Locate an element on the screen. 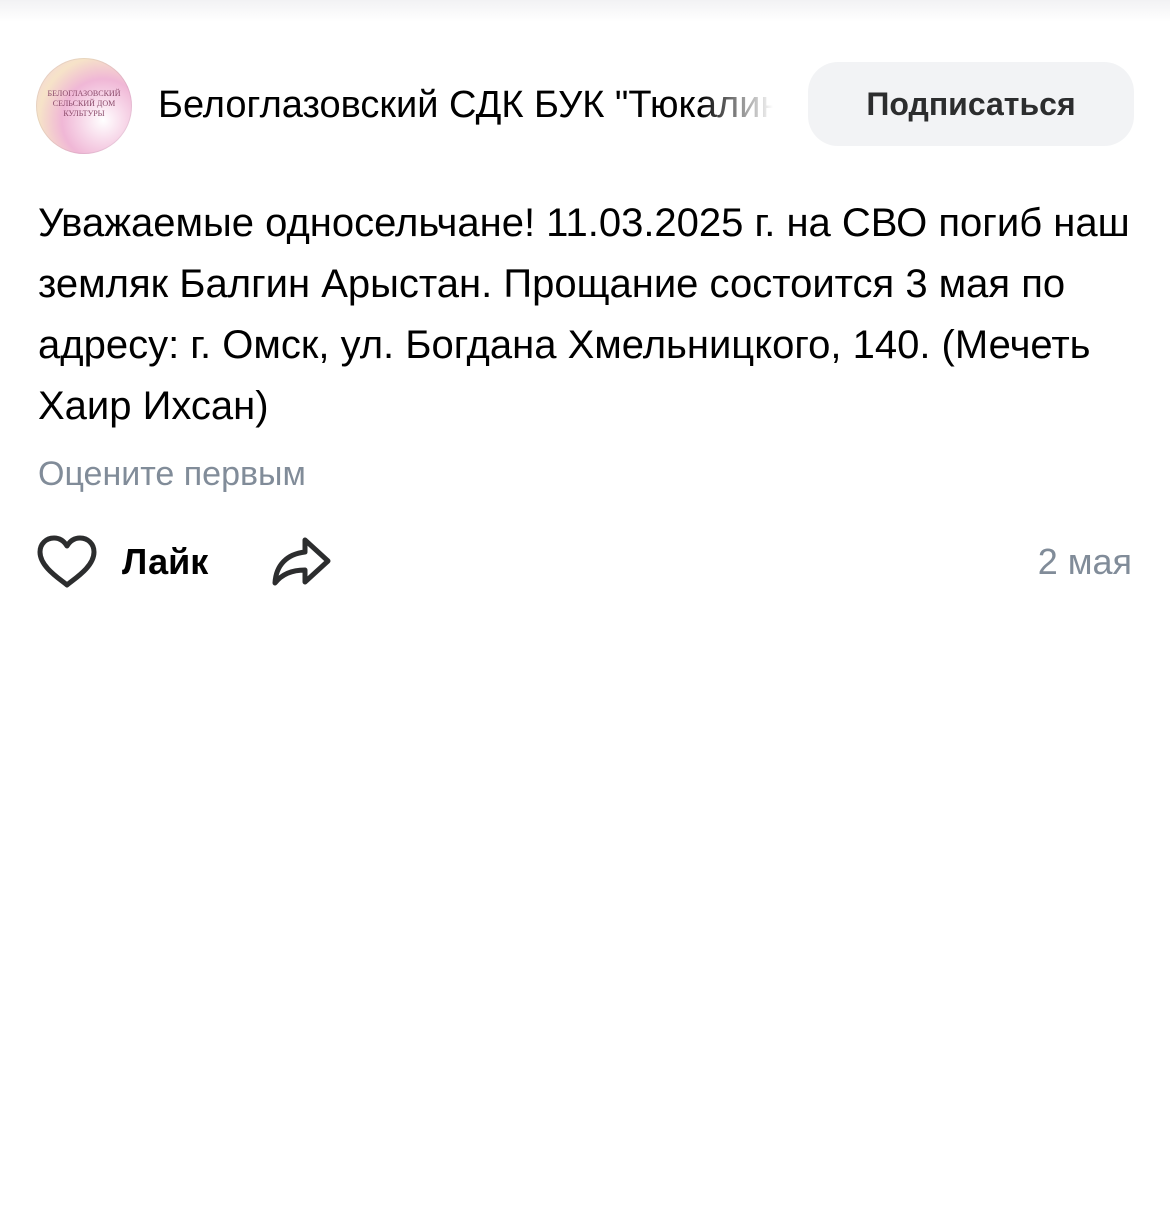 The width and height of the screenshot is (1170, 1216). share-button is located at coordinates (301, 562).